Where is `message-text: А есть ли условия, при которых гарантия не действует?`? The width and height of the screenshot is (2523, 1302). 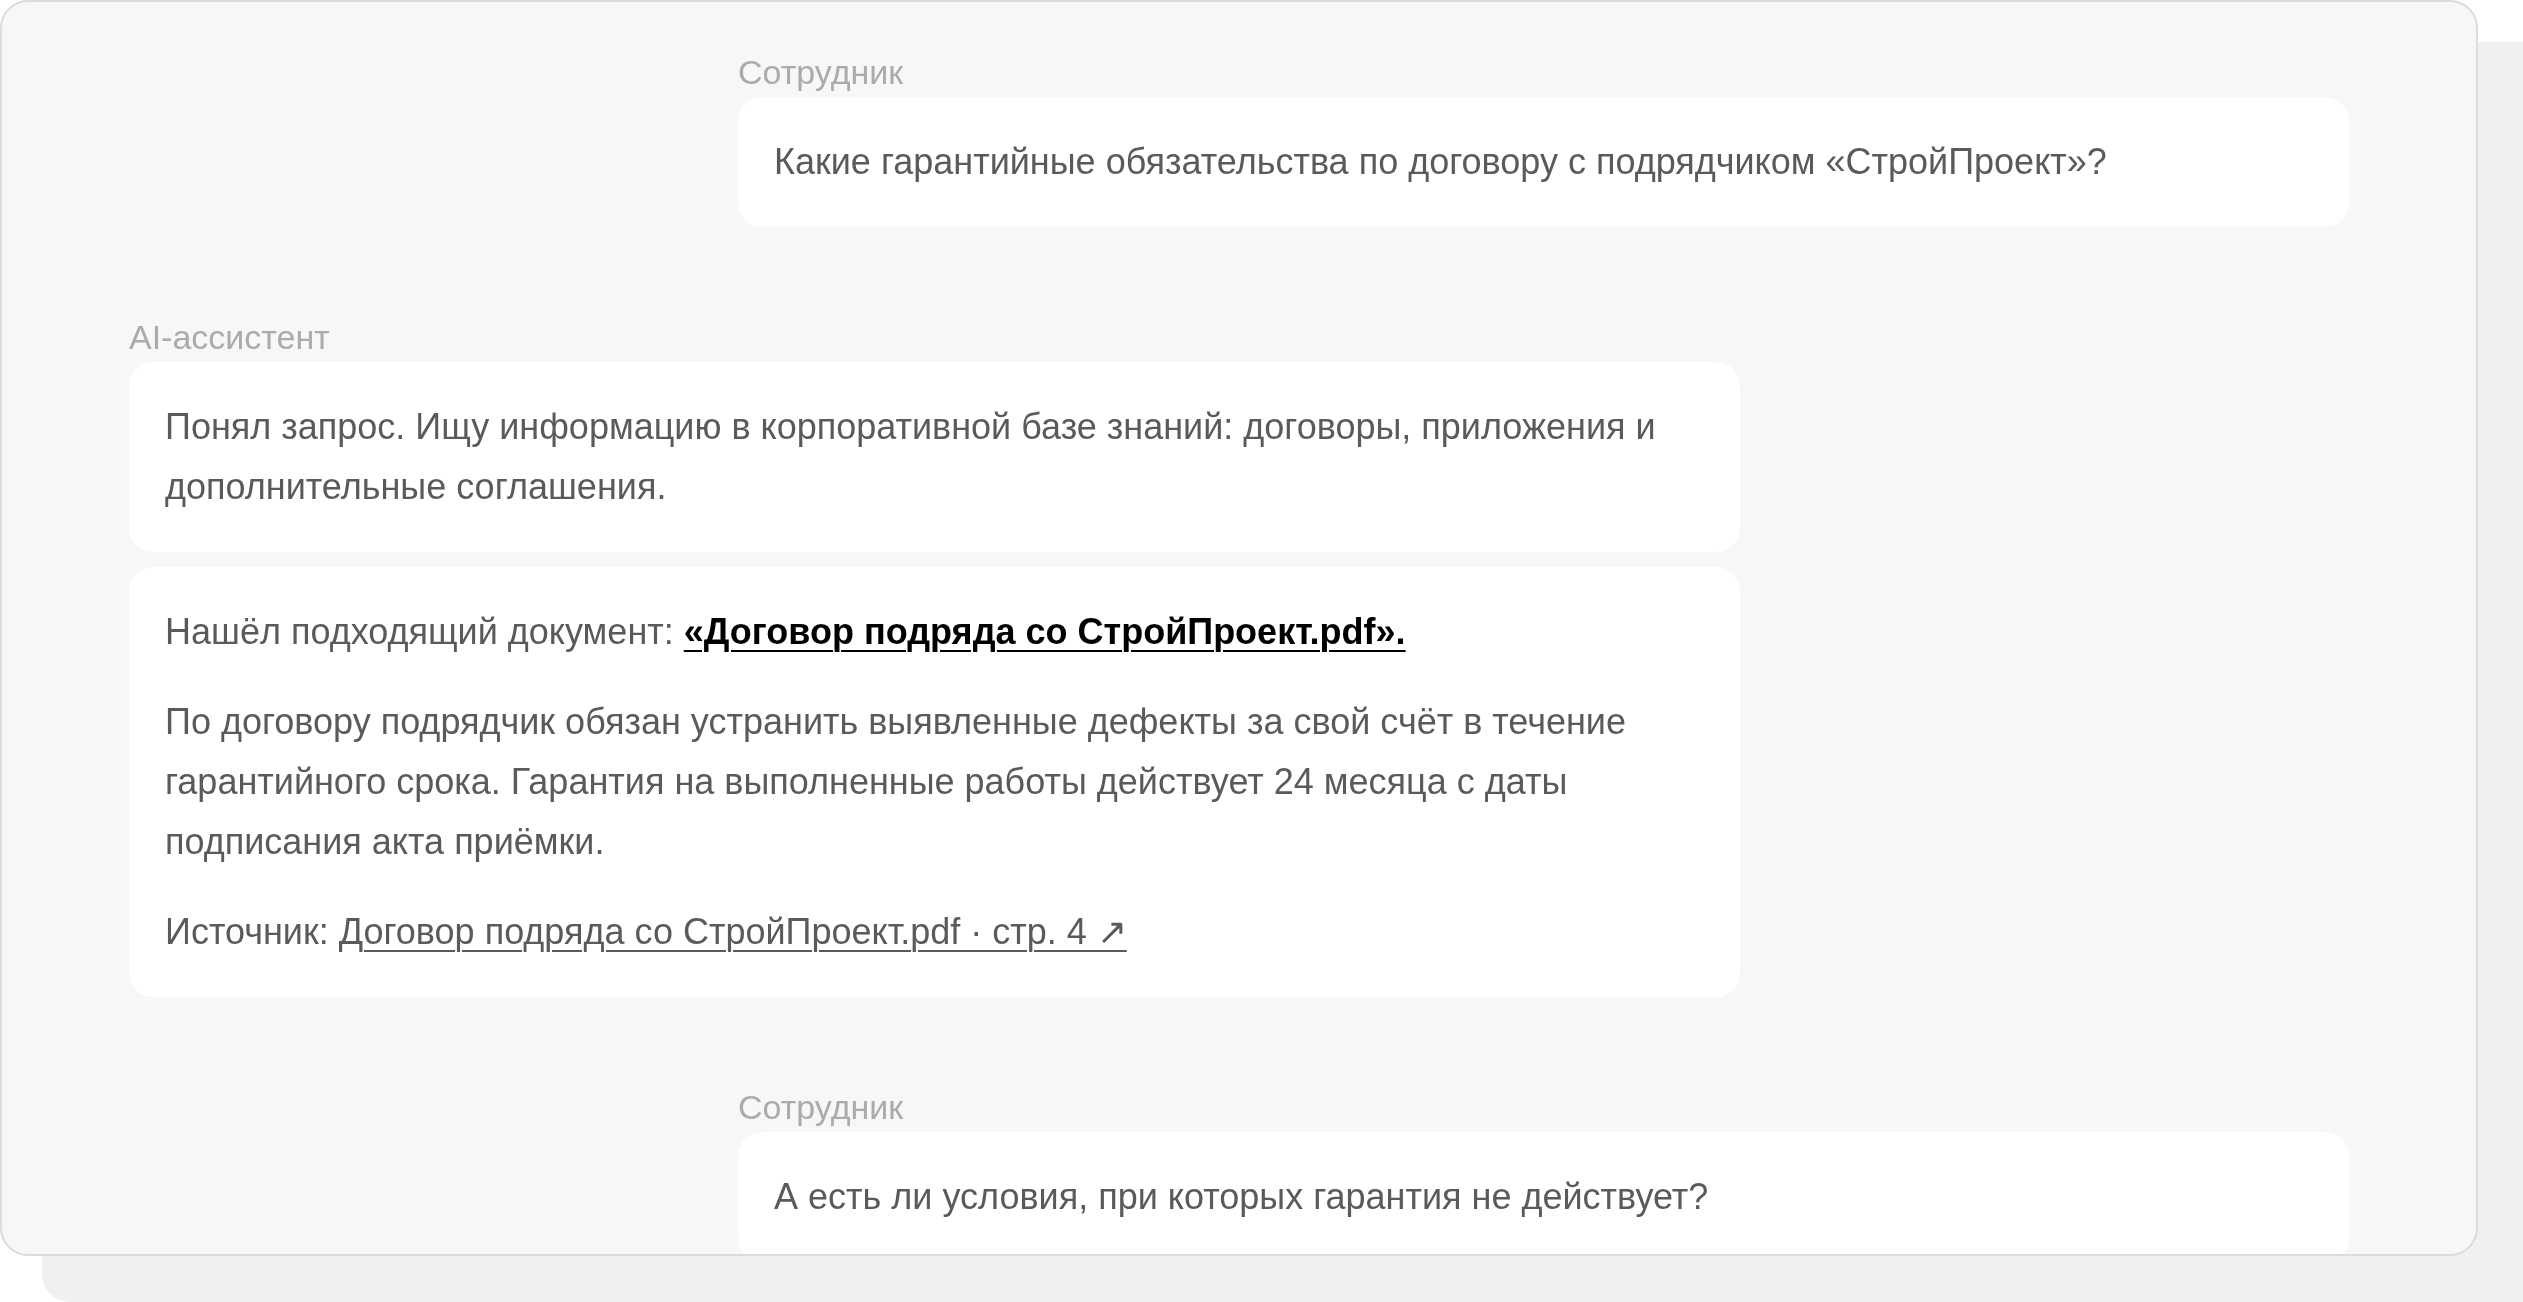 message-text: А есть ли условия, при которых гарантия не действует? is located at coordinates (1242, 1197).